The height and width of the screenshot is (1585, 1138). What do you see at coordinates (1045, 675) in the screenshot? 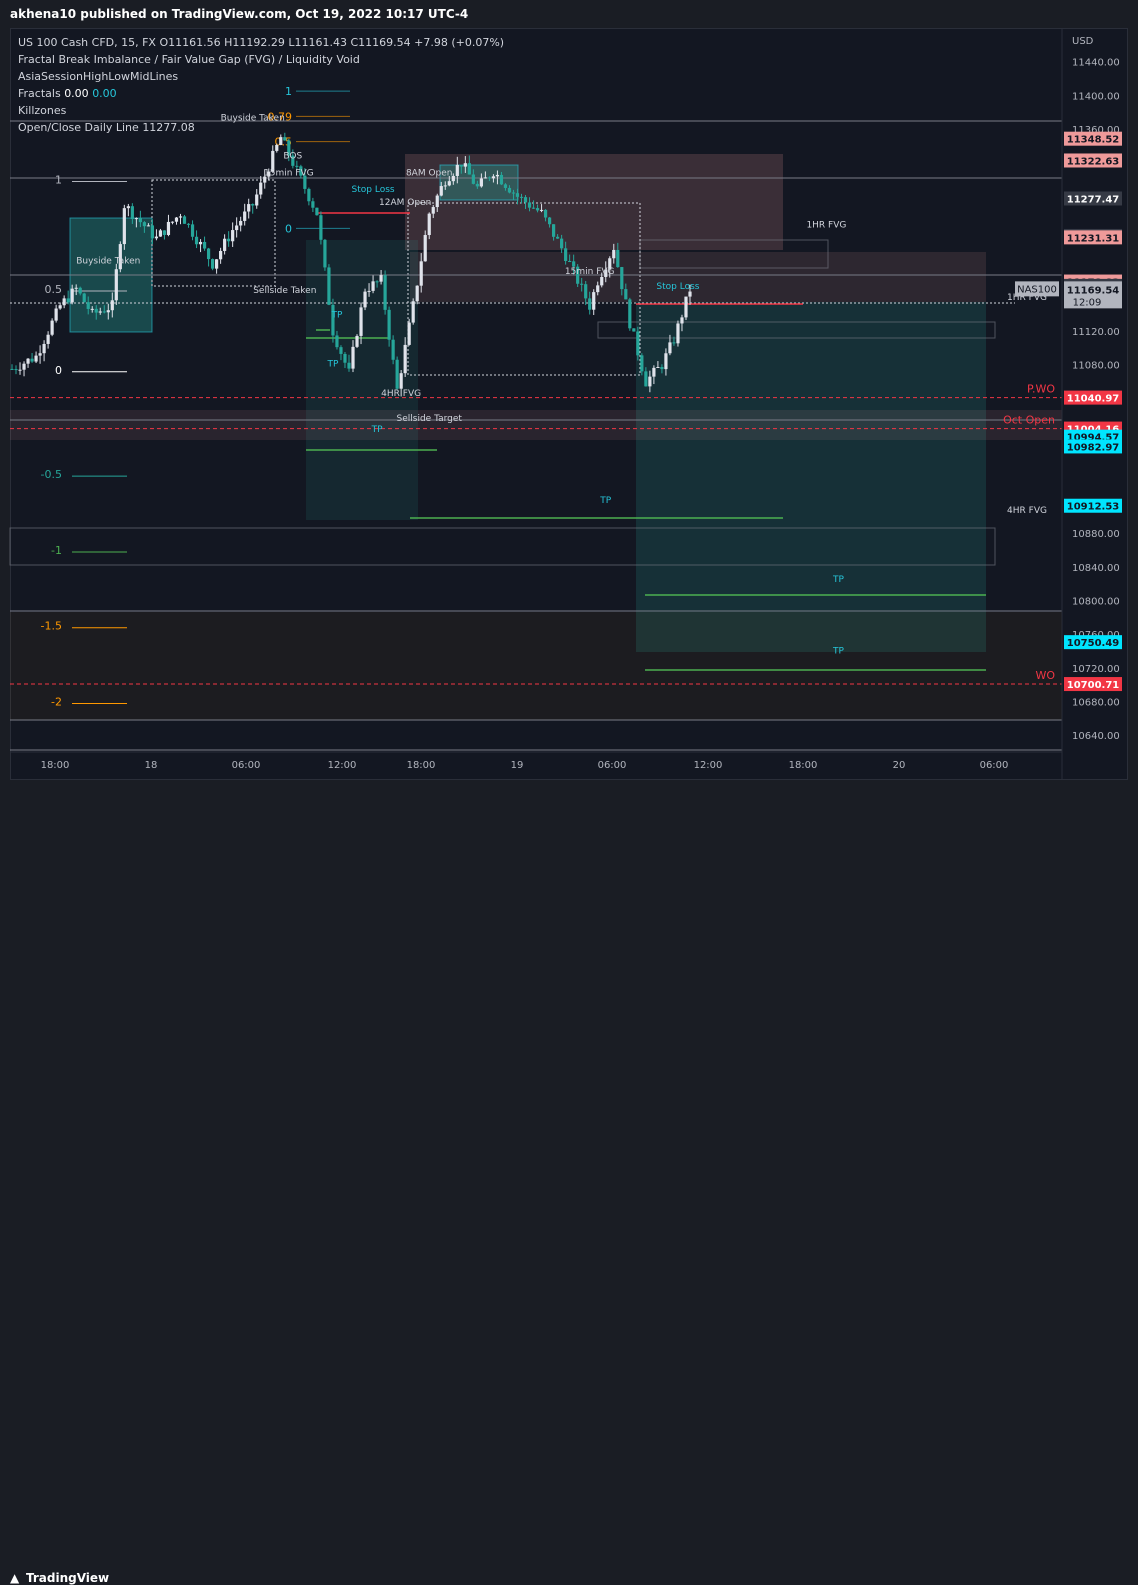
I see `level-line-label: WO` at bounding box center [1045, 675].